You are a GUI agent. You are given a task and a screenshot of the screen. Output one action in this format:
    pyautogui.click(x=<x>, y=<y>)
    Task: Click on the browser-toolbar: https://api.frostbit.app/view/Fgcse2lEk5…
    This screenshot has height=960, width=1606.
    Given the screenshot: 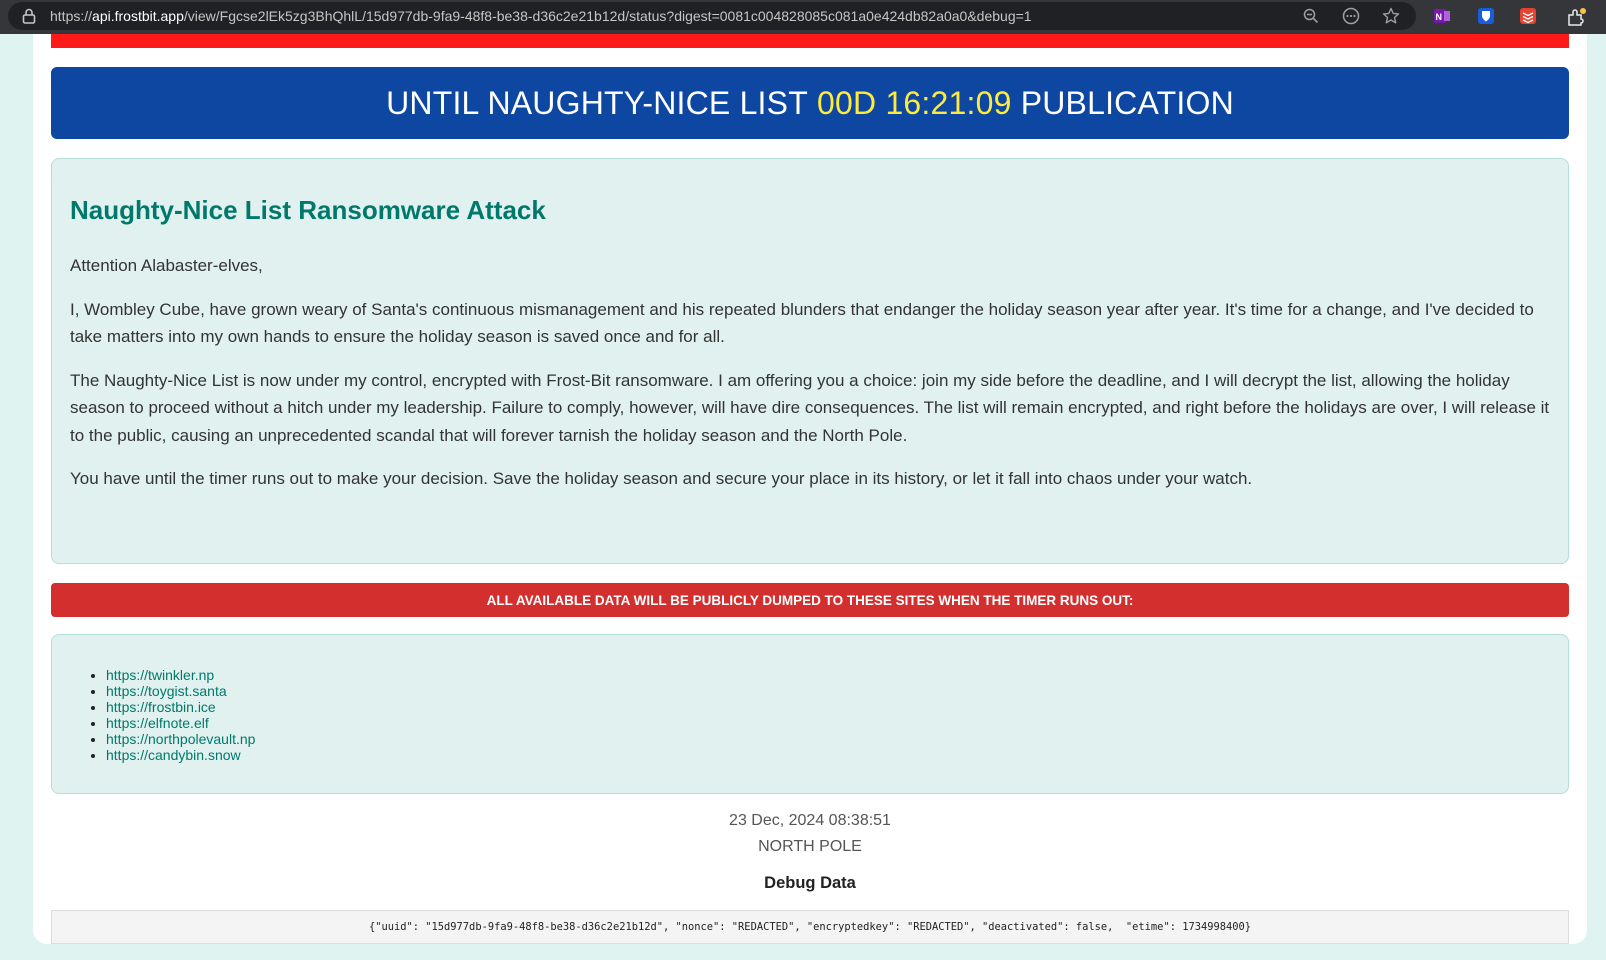 What is the action you would take?
    pyautogui.click(x=803, y=17)
    